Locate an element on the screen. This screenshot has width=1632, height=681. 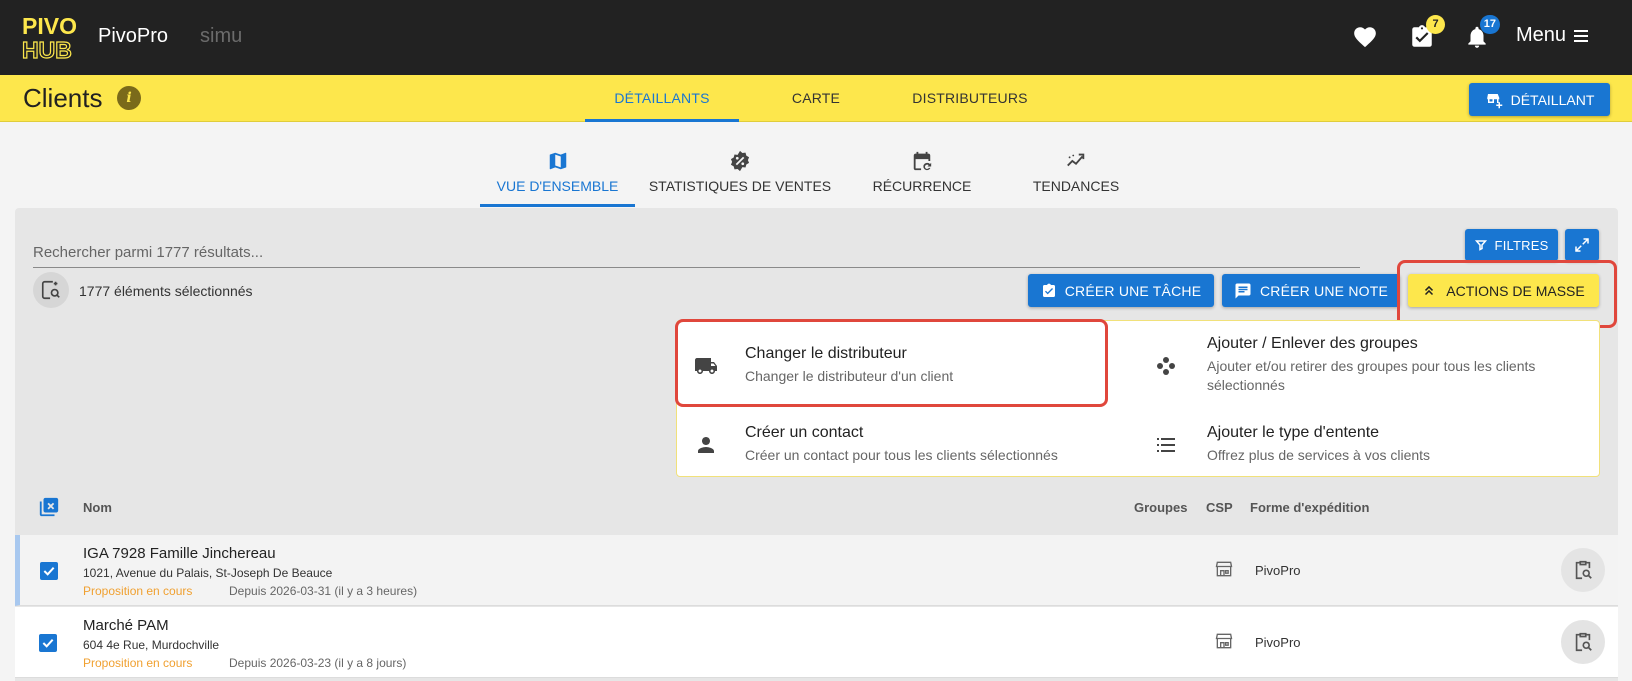
fullscreen-button is located at coordinates (1582, 245).